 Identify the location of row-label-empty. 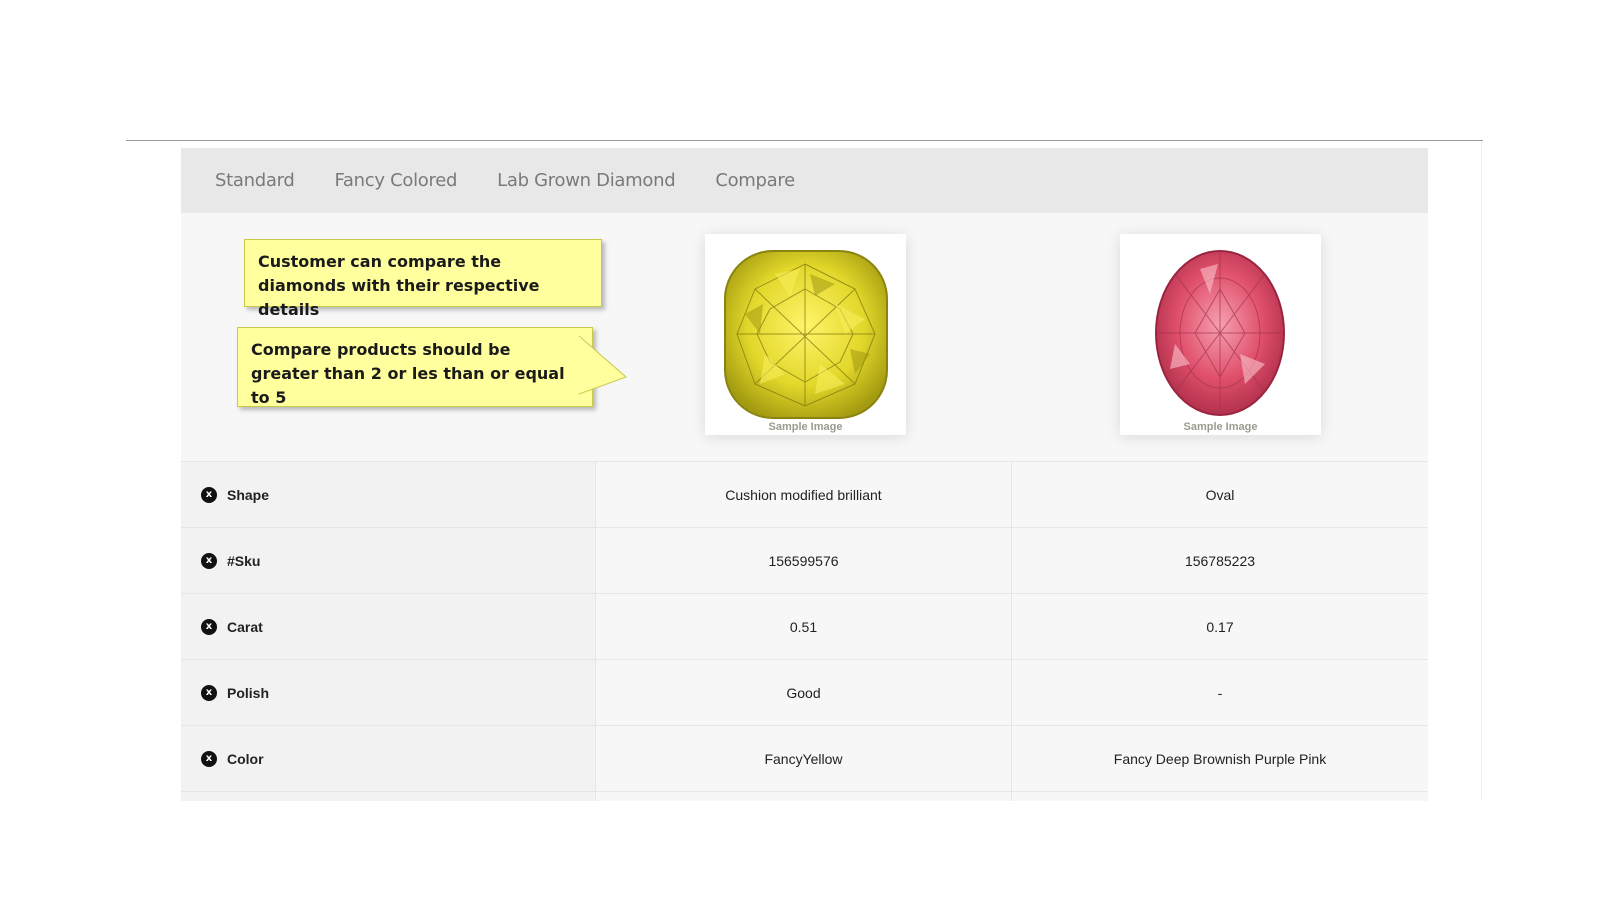
(388, 796).